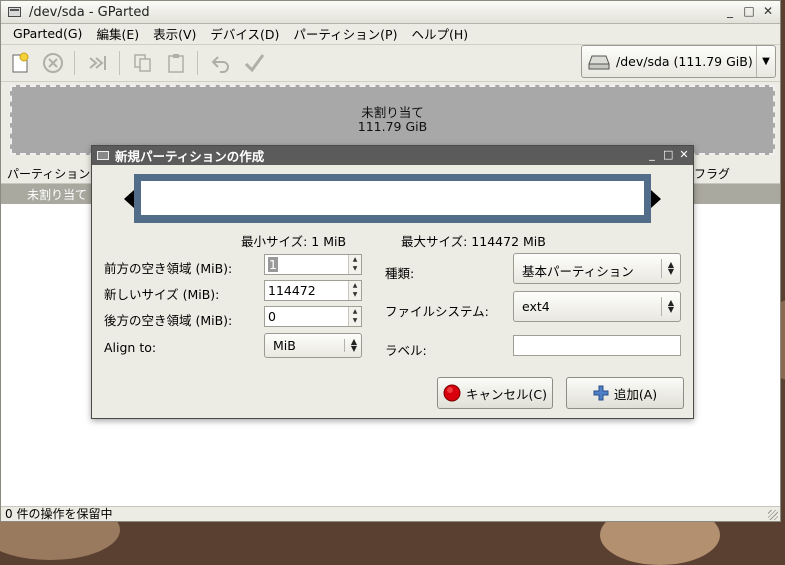  I want to click on filesystem-label: ファイルシステム:, so click(437, 311).